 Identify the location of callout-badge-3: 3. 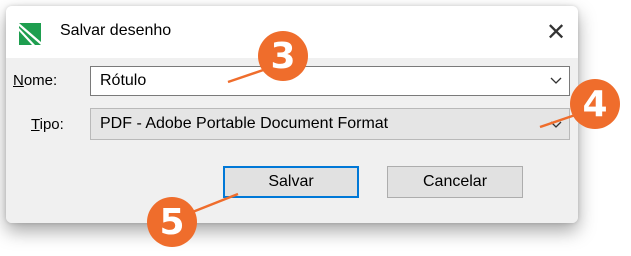
(283, 56).